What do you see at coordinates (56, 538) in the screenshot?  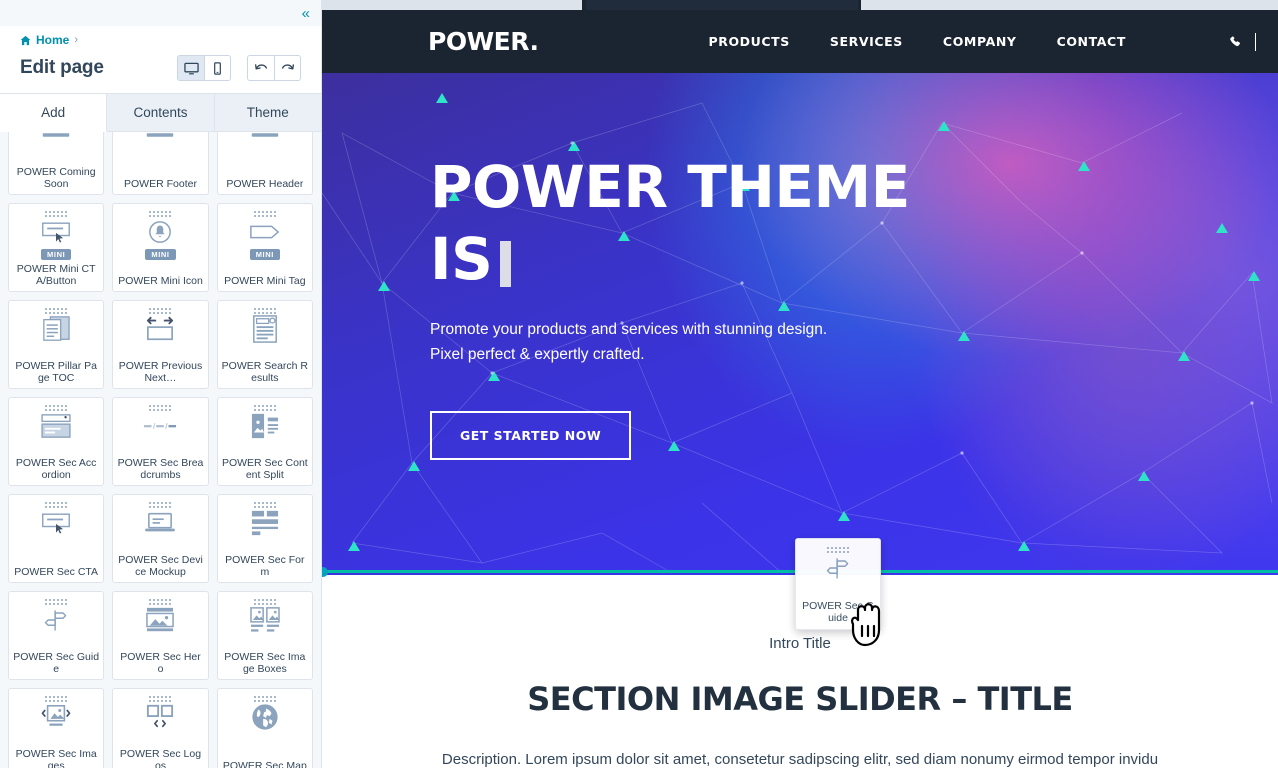 I see `module-card: POWER Sec CTA` at bounding box center [56, 538].